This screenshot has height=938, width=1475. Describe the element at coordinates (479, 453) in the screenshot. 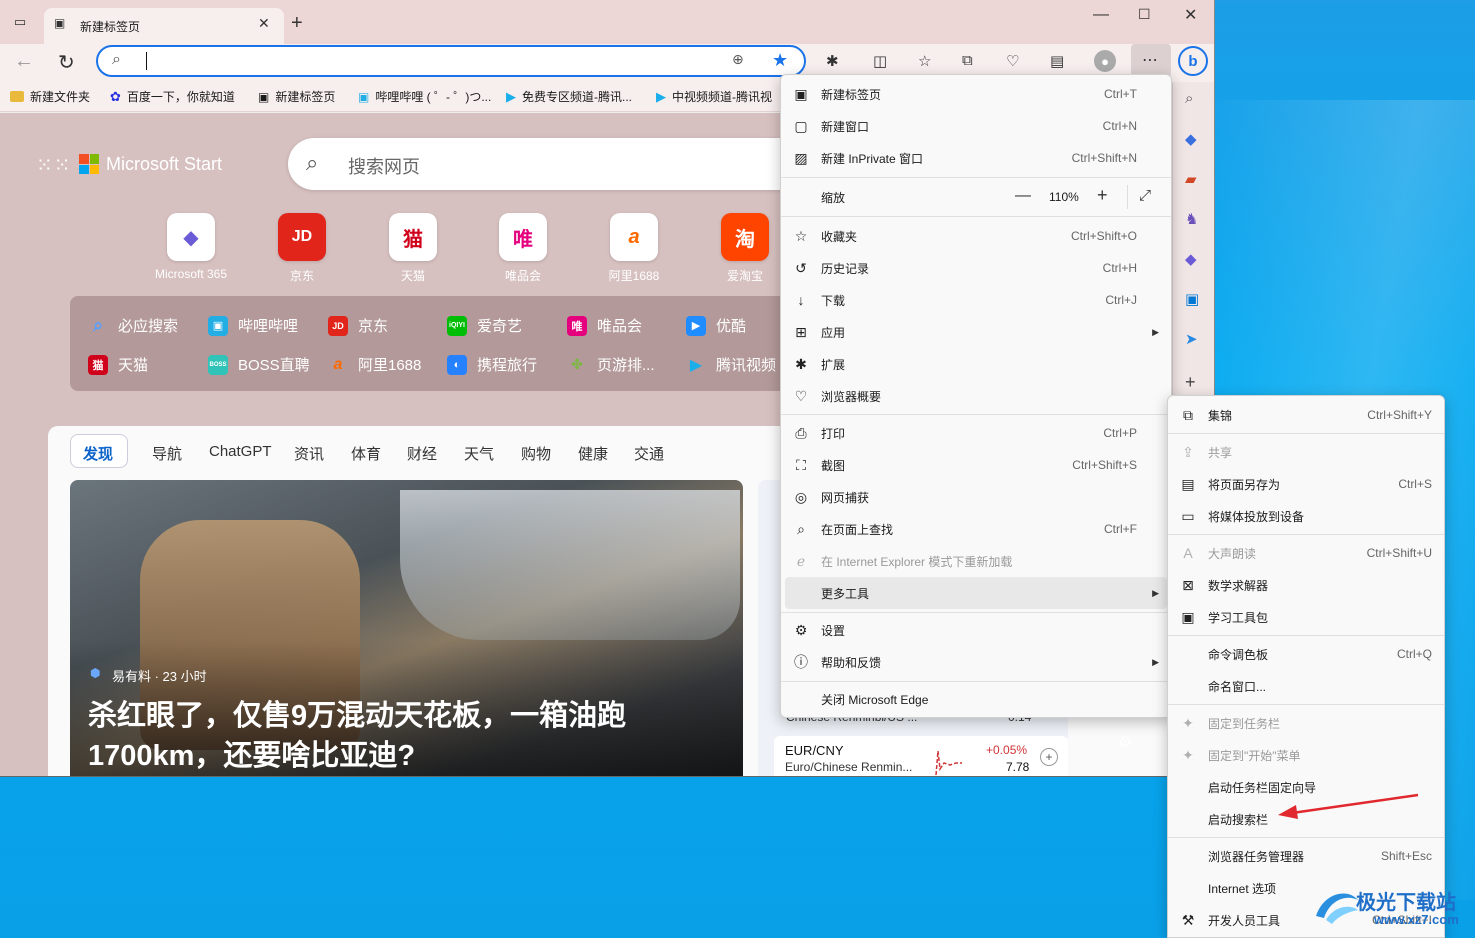

I see `tab-weather: 天气` at that location.